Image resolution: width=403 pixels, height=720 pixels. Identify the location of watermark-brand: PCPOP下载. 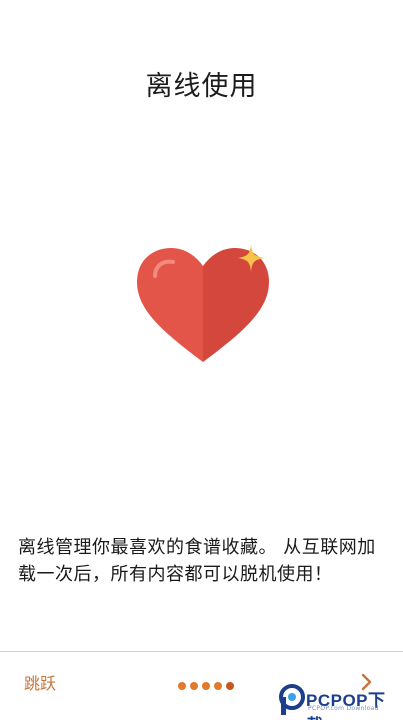
(346, 705).